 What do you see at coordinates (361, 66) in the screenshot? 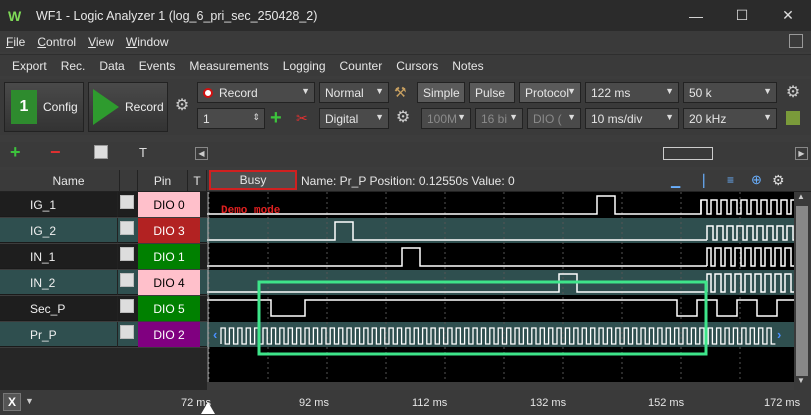
I see `tool-counter: Counter` at bounding box center [361, 66].